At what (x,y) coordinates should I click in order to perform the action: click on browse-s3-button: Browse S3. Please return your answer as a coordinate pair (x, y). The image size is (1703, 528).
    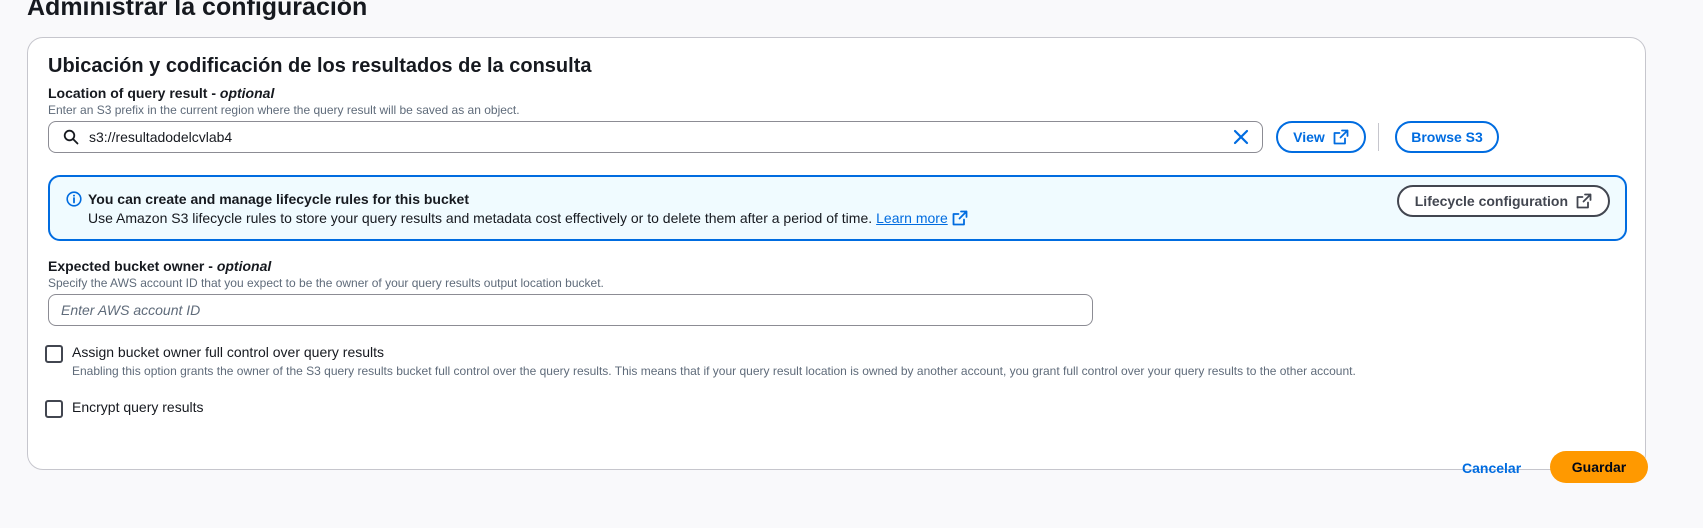
    Looking at the image, I should click on (1447, 137).